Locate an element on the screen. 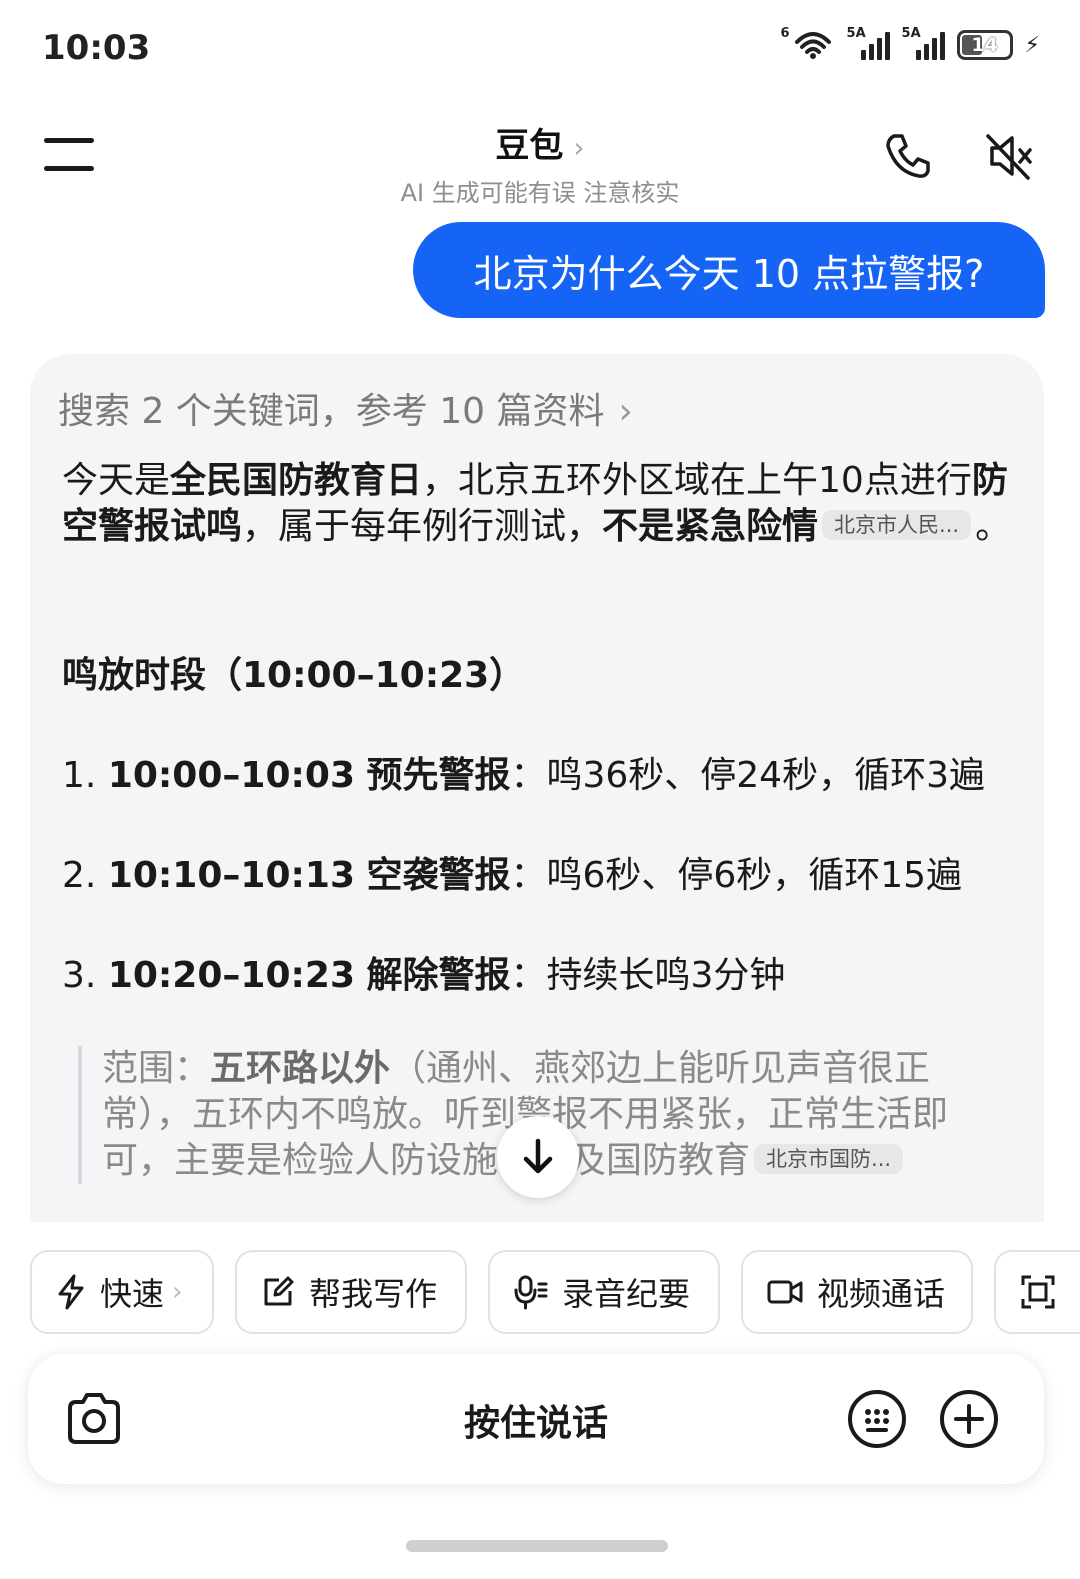 The height and width of the screenshot is (1579, 1080). home-indicator is located at coordinates (537, 1546).